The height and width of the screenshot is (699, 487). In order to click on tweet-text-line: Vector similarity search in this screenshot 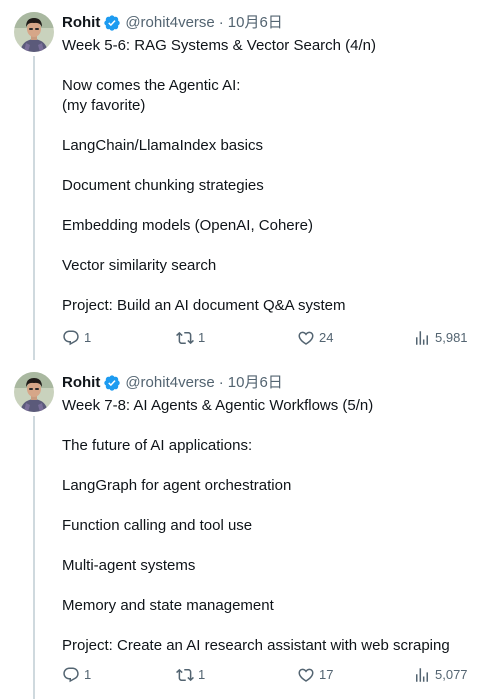, I will do `click(139, 265)`.